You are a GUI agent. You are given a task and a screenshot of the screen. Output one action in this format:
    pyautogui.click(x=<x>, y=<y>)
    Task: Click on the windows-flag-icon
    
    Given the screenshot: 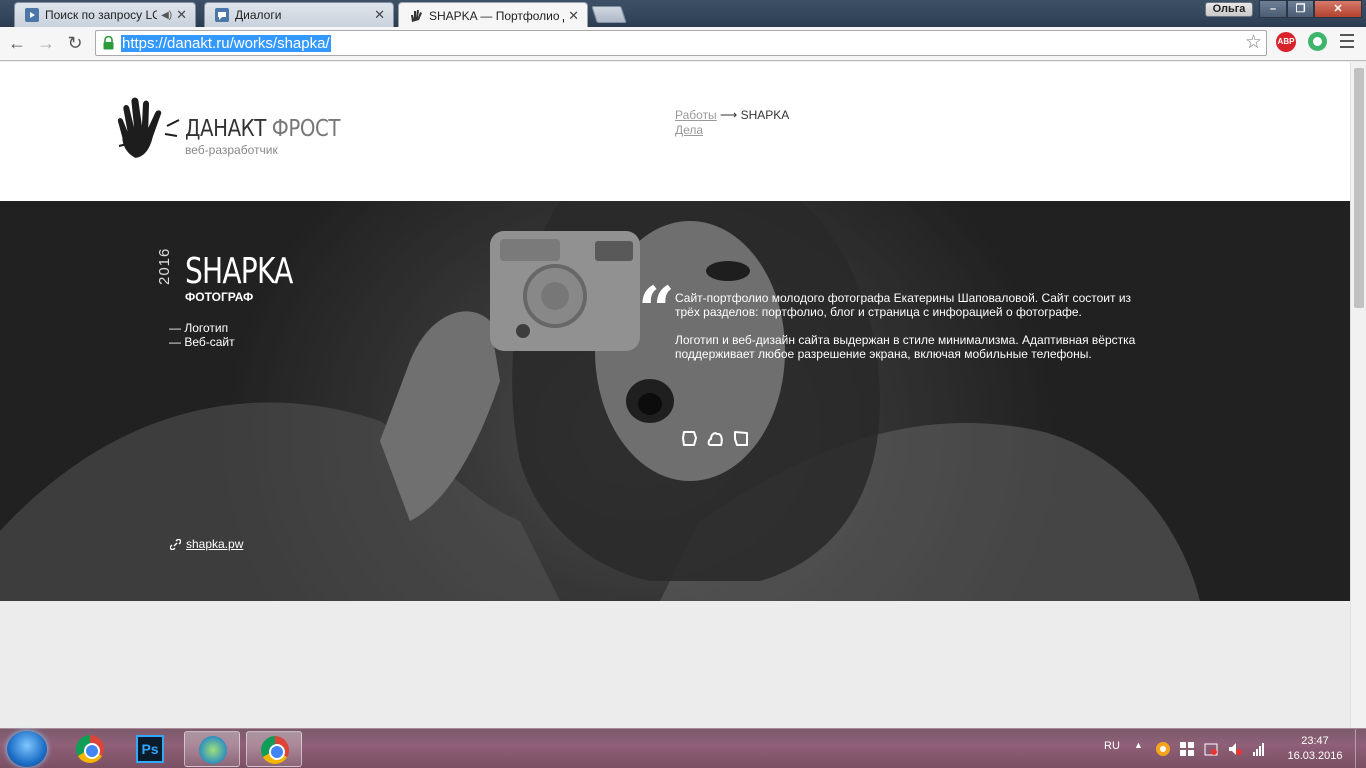 What is the action you would take?
    pyautogui.click(x=1187, y=749)
    